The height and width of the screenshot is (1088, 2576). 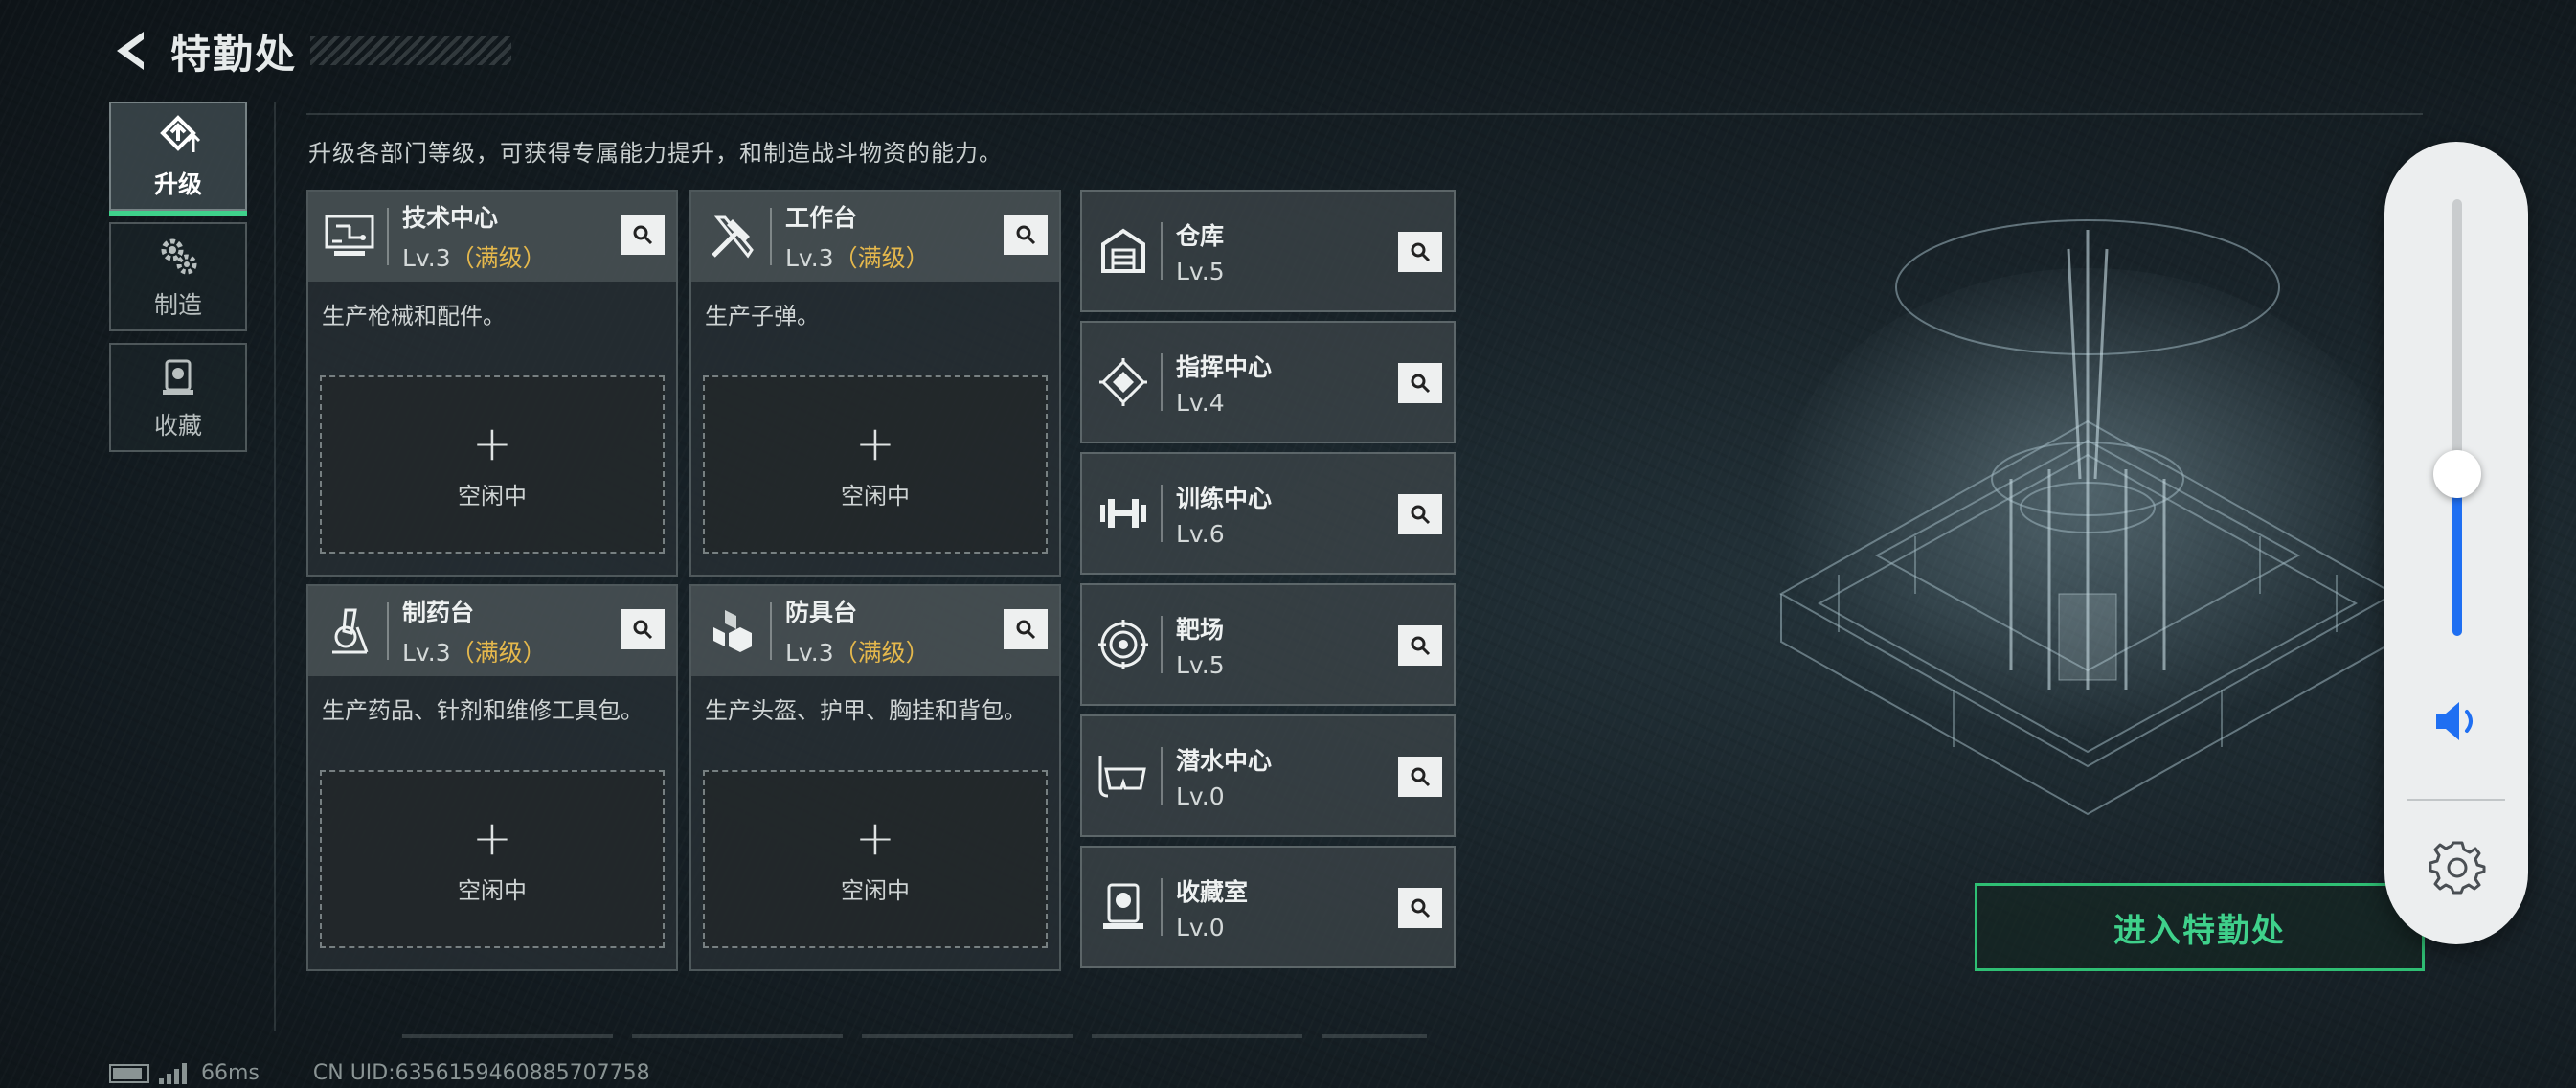 I want to click on facility-description: 生产枪械和配件。, so click(x=414, y=316).